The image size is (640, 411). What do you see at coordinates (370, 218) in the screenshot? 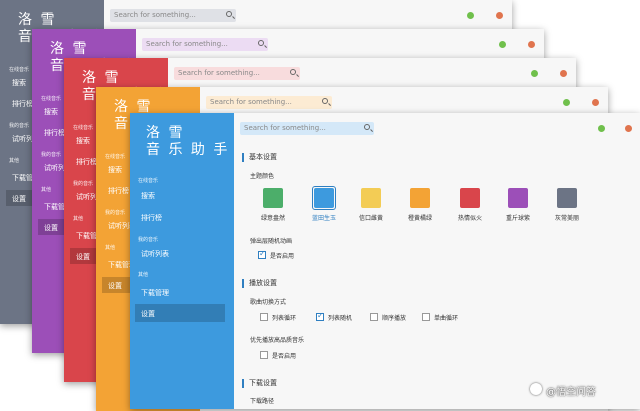
I see `theme-label-yellow: 信口雌黄` at bounding box center [370, 218].